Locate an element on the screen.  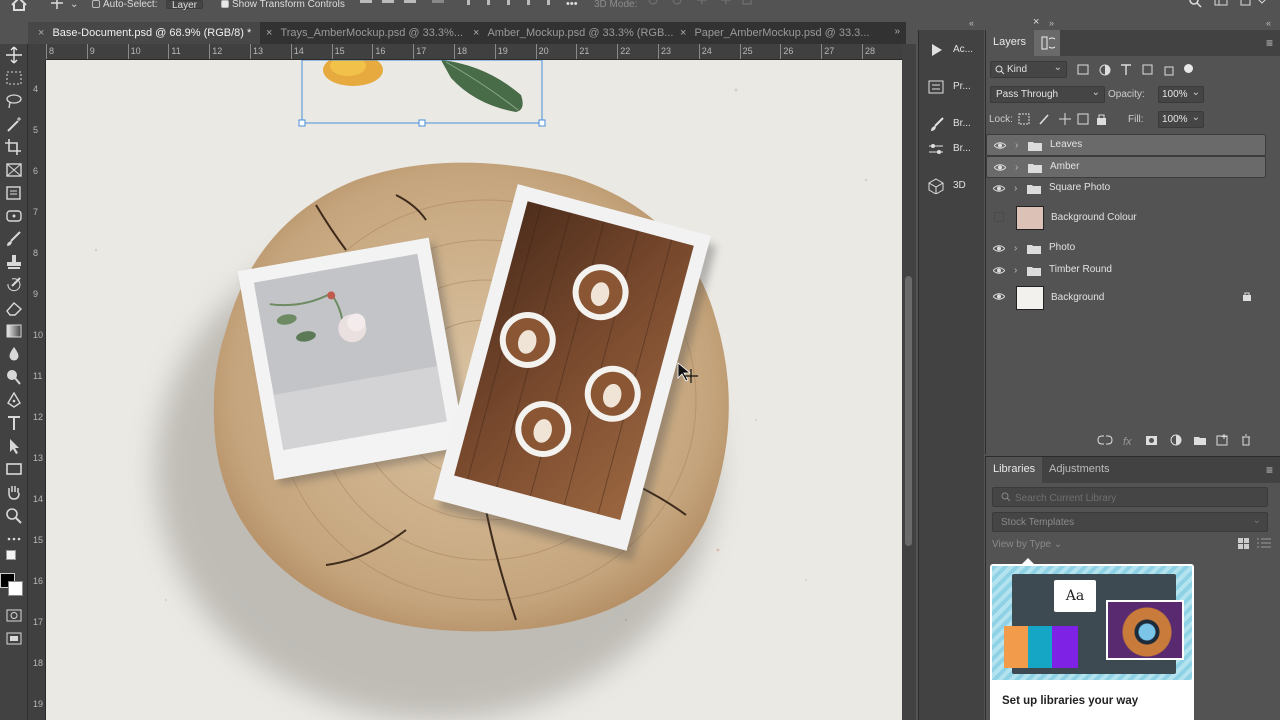
scrollbar-thumb is located at coordinates (908, 411).